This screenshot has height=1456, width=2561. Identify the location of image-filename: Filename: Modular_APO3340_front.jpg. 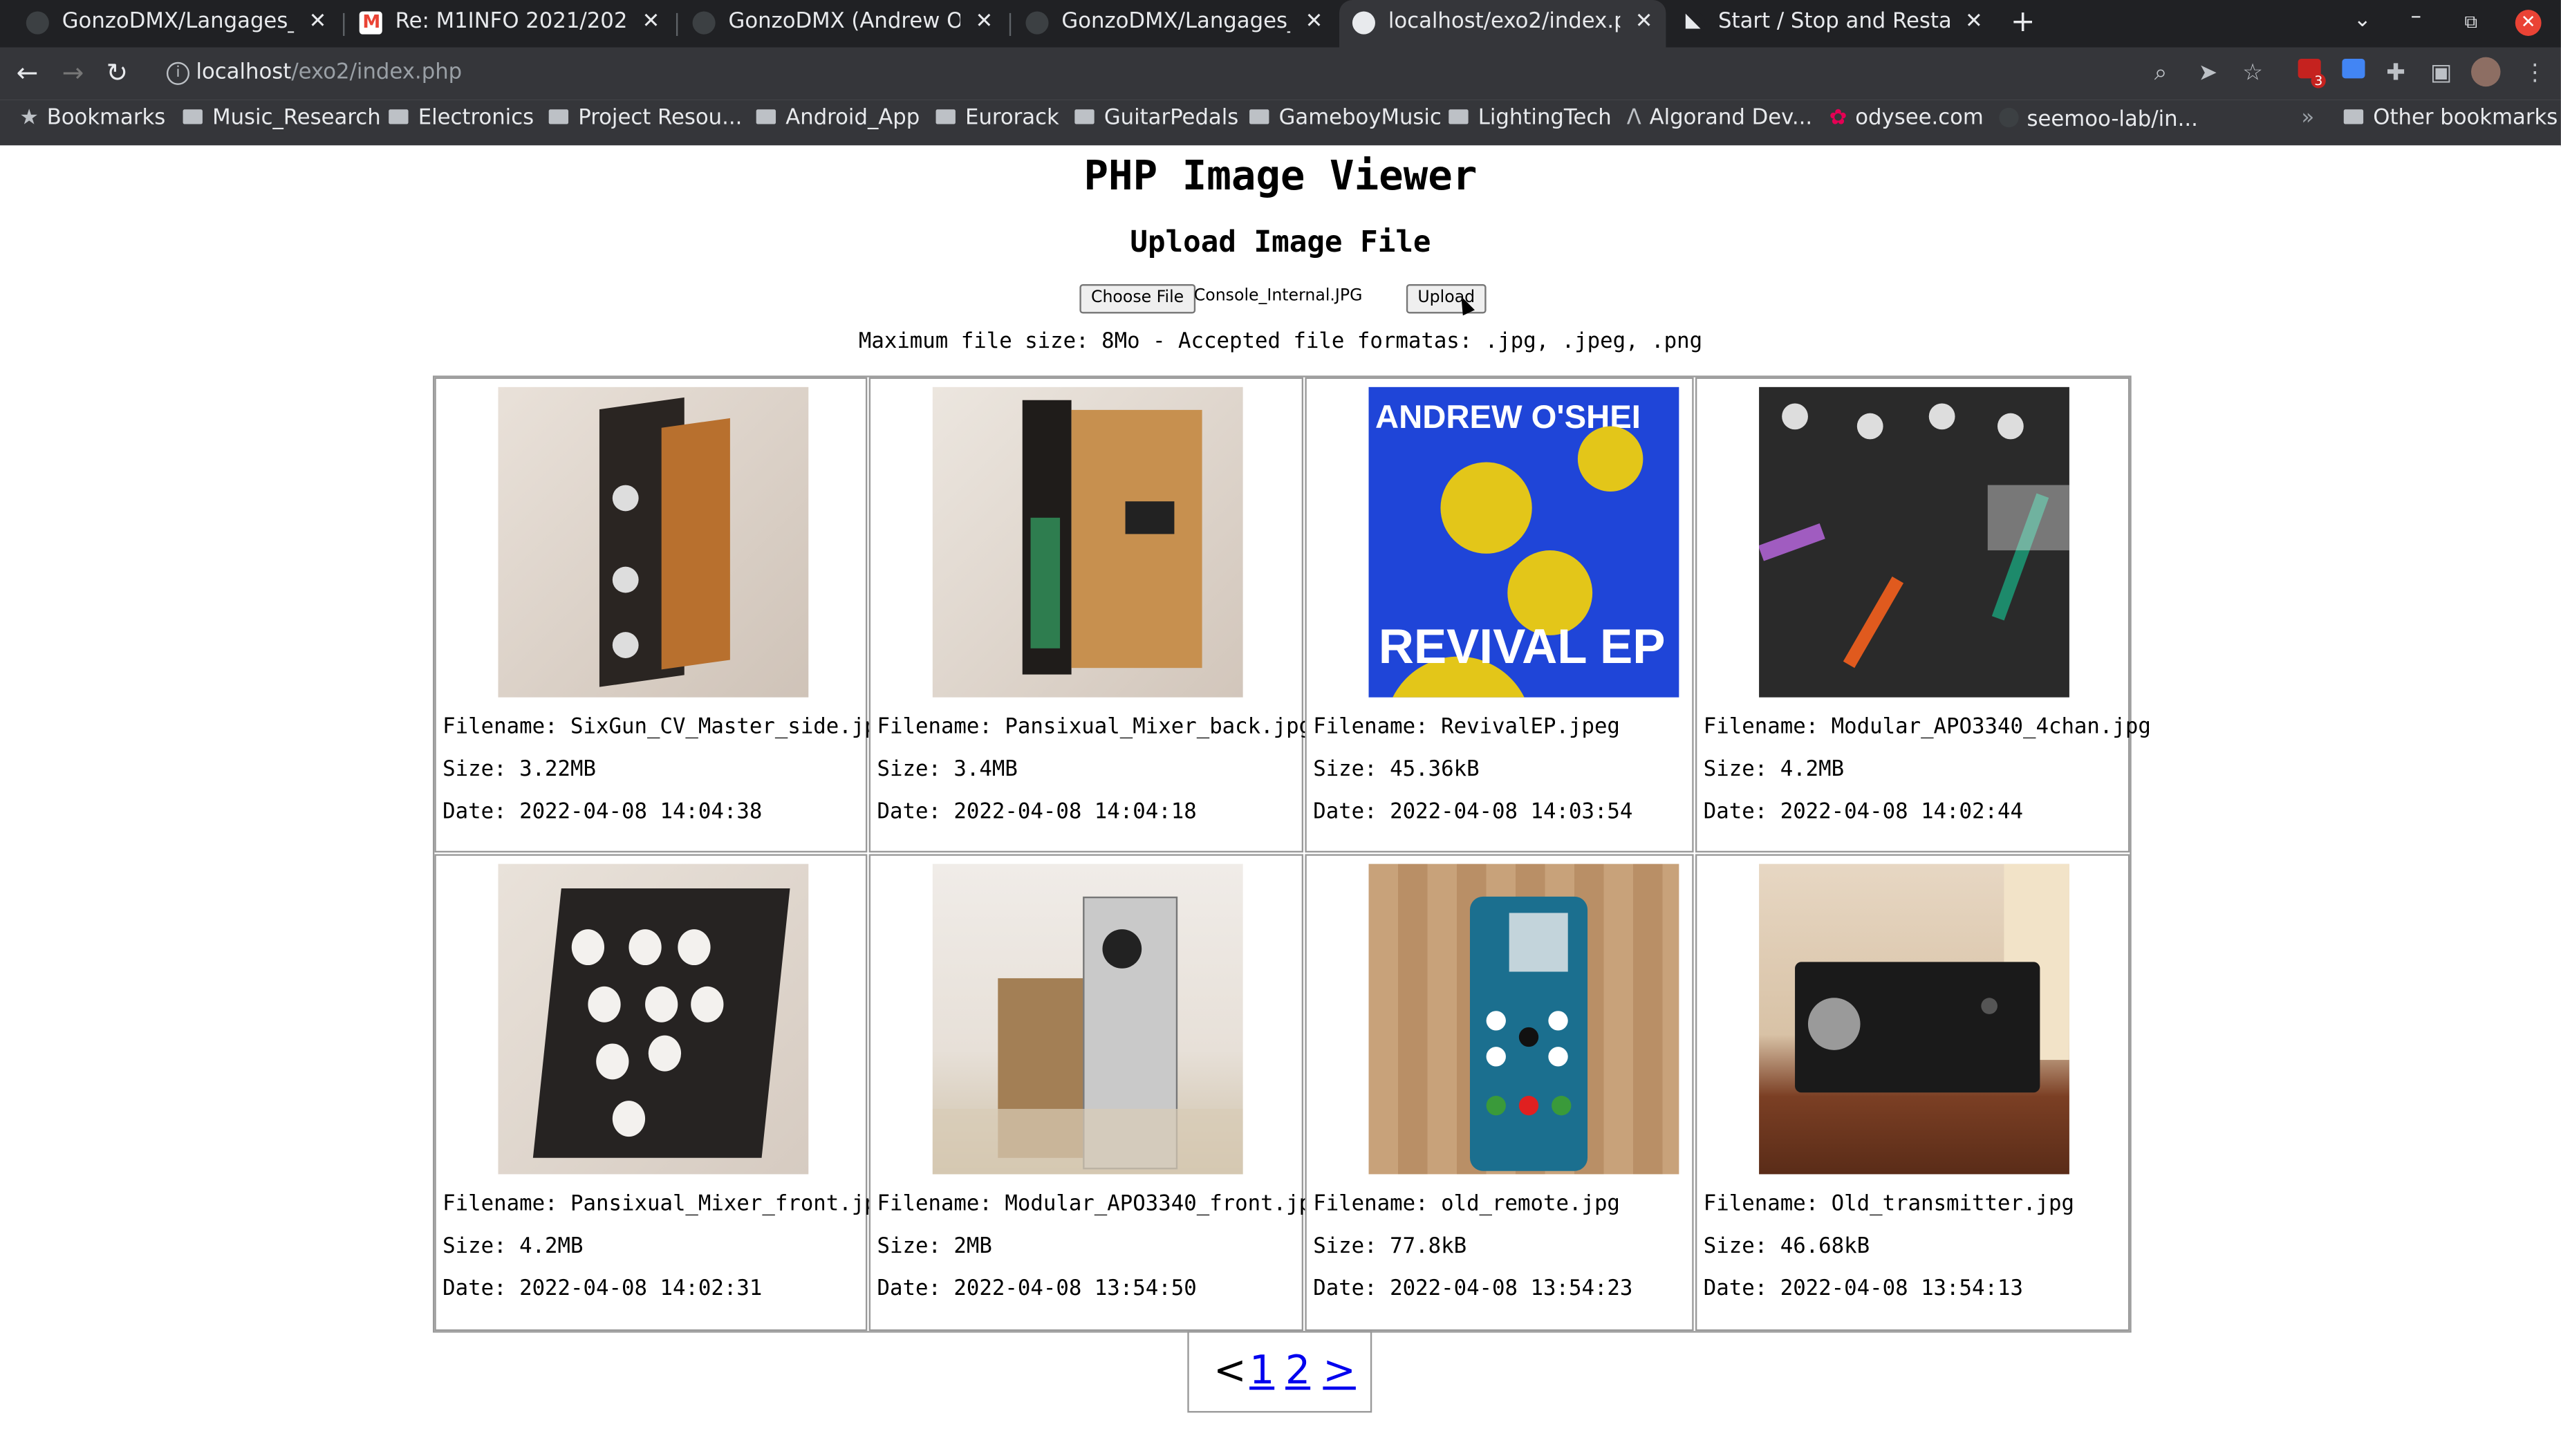
(1101, 1204).